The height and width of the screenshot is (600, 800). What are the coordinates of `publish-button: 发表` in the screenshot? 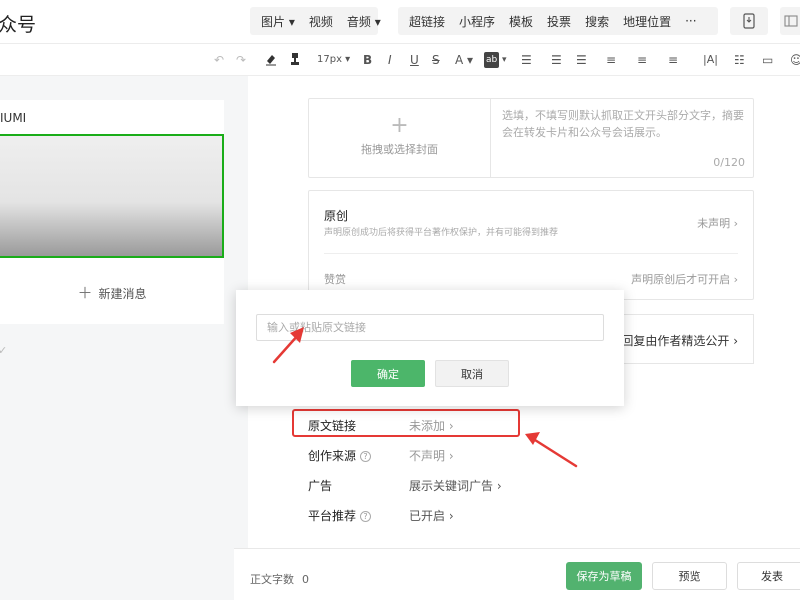 It's located at (768, 576).